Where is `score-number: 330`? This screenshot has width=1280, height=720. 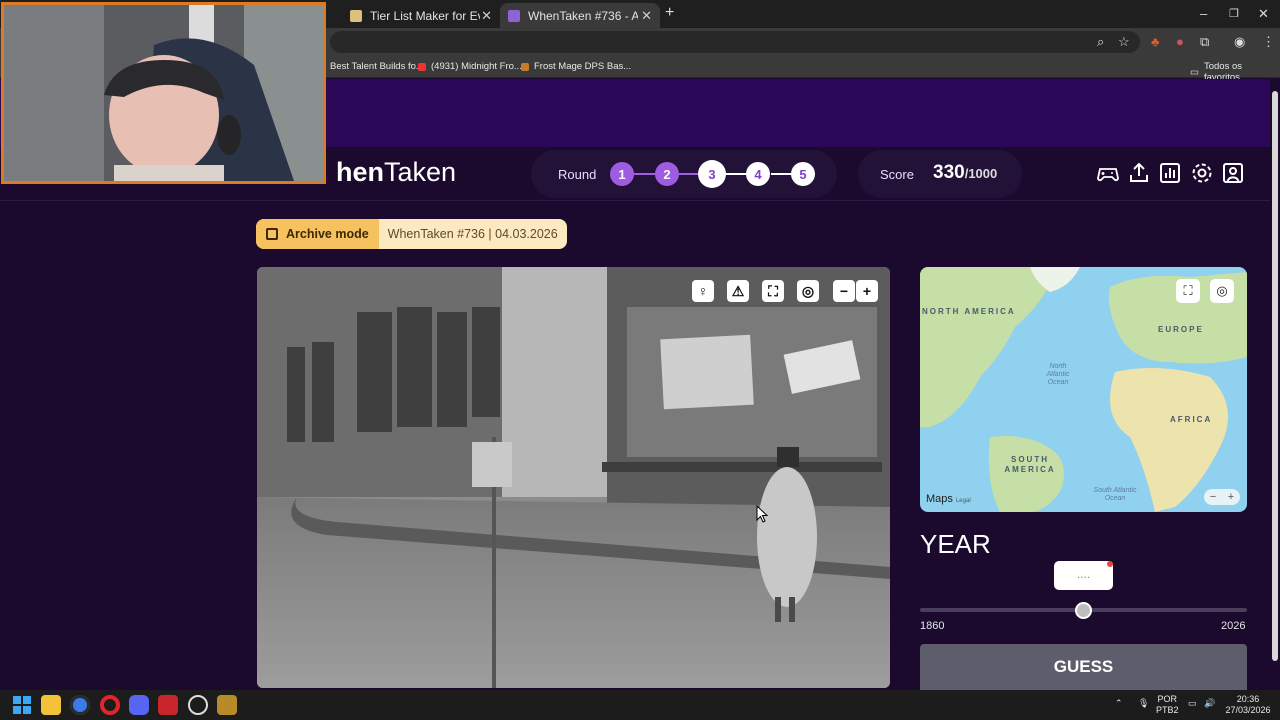 score-number: 330 is located at coordinates (949, 172).